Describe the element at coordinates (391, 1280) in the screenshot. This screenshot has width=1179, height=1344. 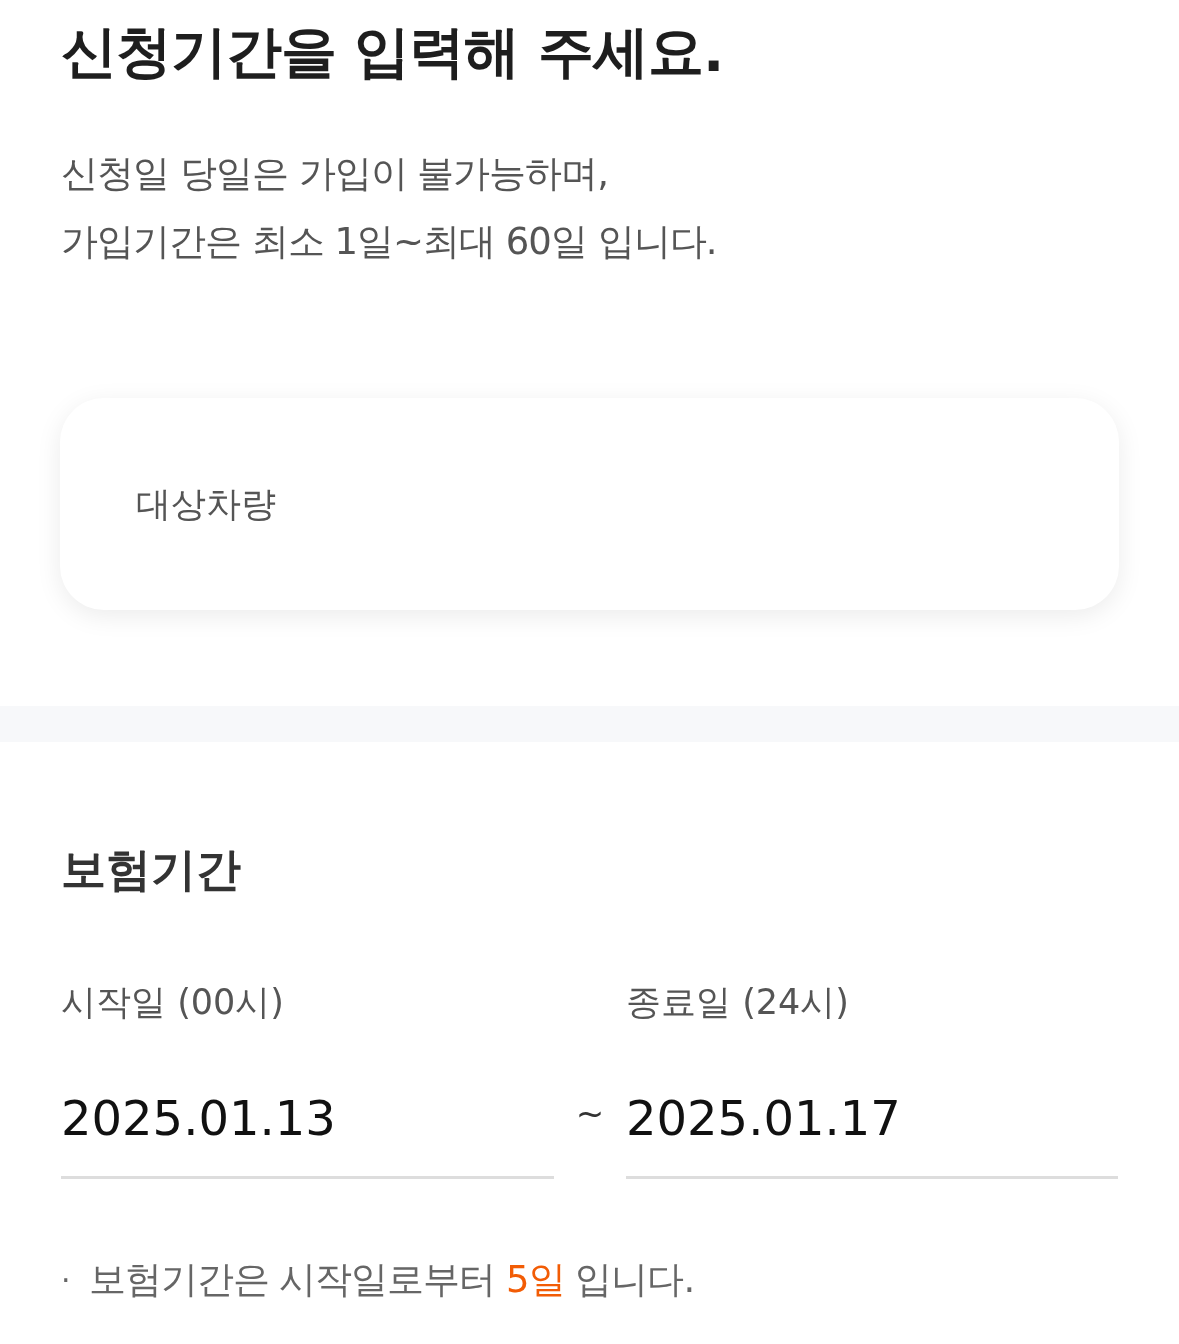
I see `period-note: 보험기간은 시작일로부터 5일 입니다.` at that location.